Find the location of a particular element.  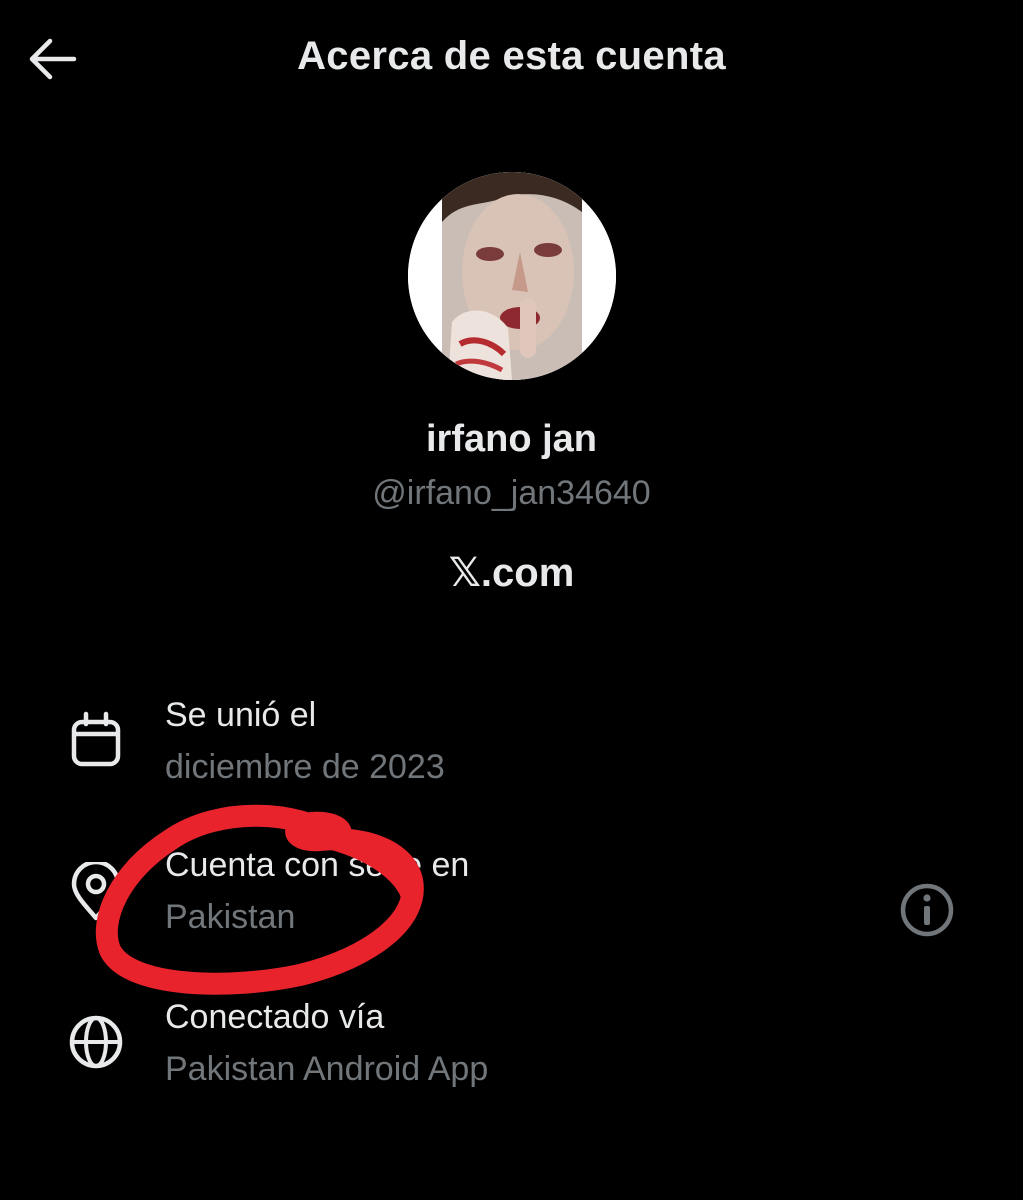

connected-via-row: Conectado vía Pakistan Android App is located at coordinates (511, 1058).